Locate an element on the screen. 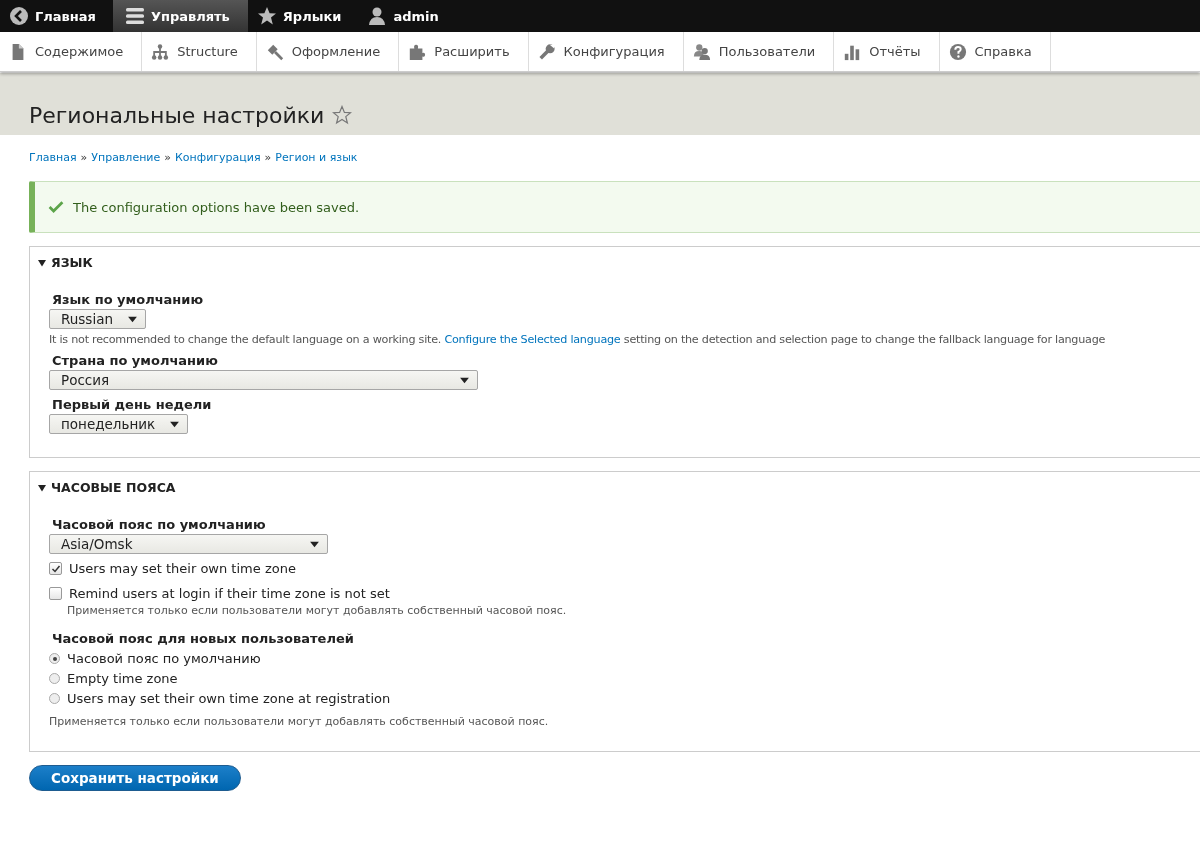 The width and height of the screenshot is (1200, 841). check-icon is located at coordinates (56, 207).